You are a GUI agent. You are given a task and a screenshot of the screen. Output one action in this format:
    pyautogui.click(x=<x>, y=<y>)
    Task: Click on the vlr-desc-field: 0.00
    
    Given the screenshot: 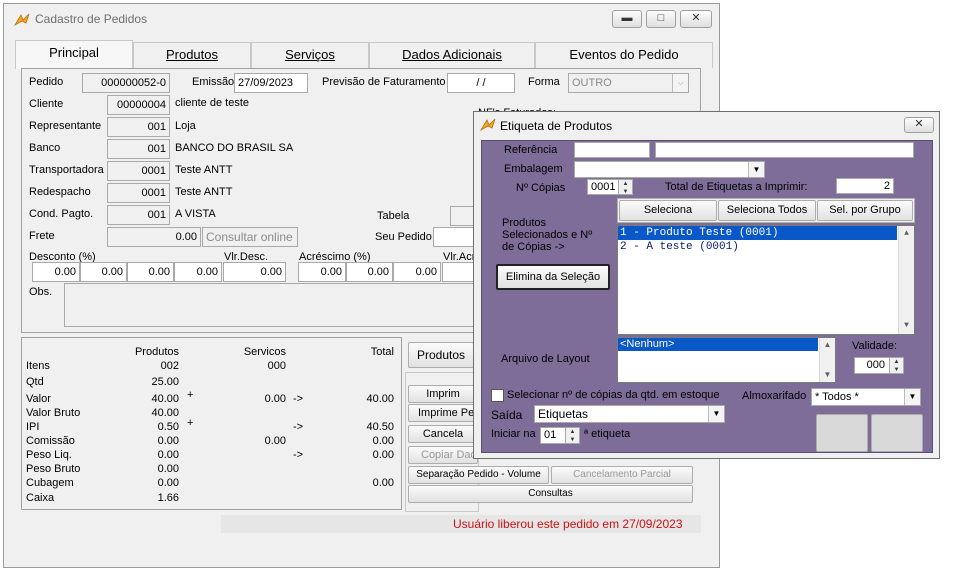 What is the action you would take?
    pyautogui.click(x=254, y=272)
    